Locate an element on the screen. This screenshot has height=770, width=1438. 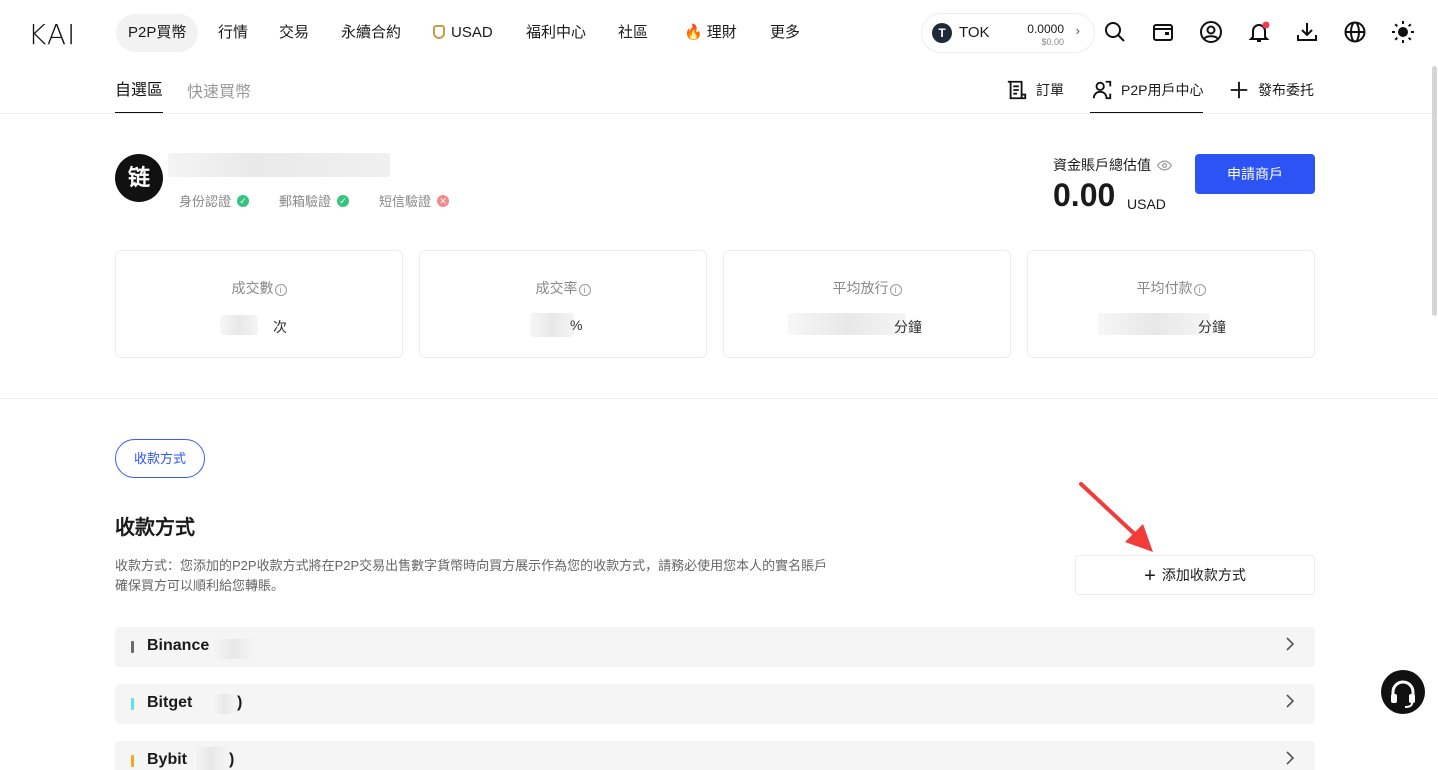
tab-favorites: 自選區 is located at coordinates (139, 88).